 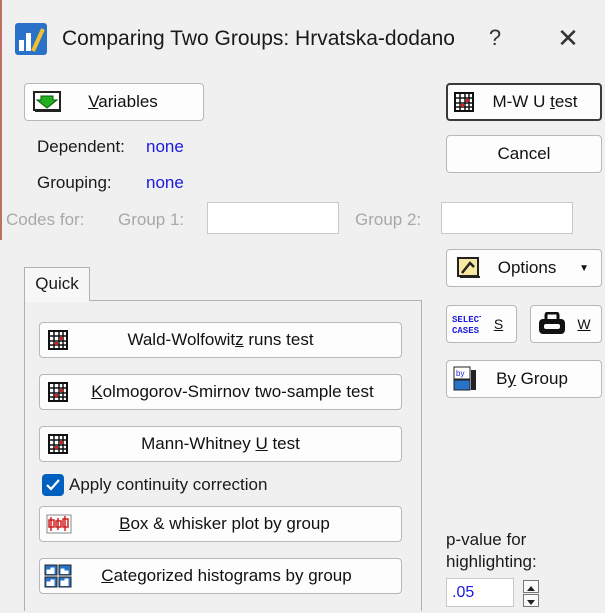 I want to click on hist-label-mnemonic: C, so click(x=107, y=575).